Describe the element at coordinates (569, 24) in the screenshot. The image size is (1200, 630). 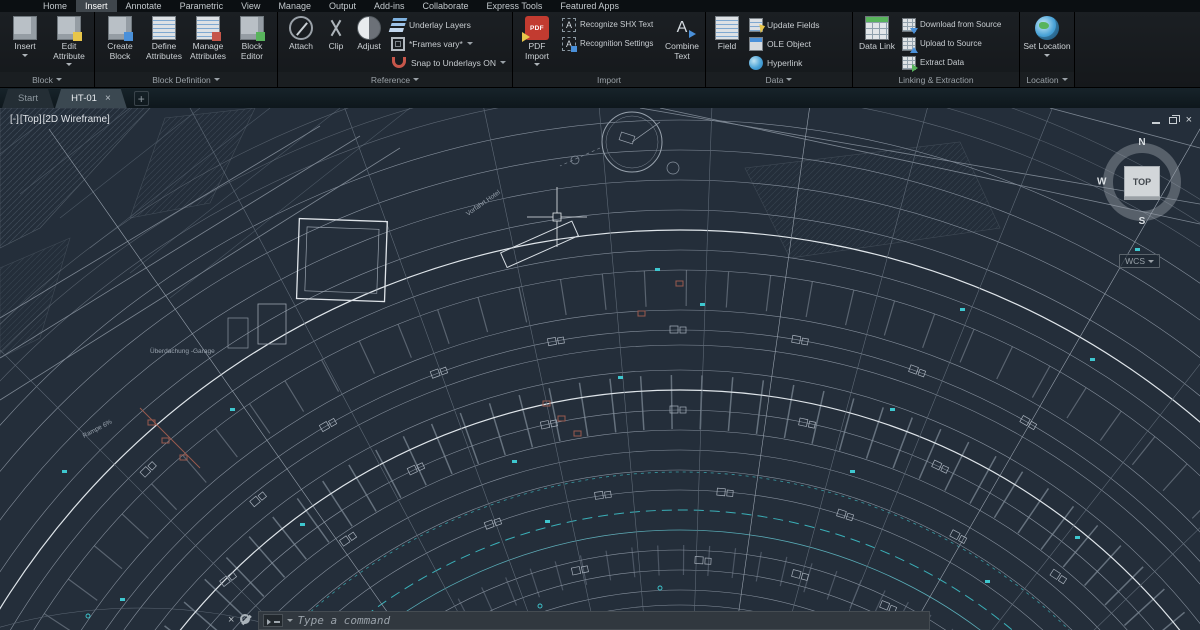
I see `recognize-shx-icon: A` at that location.